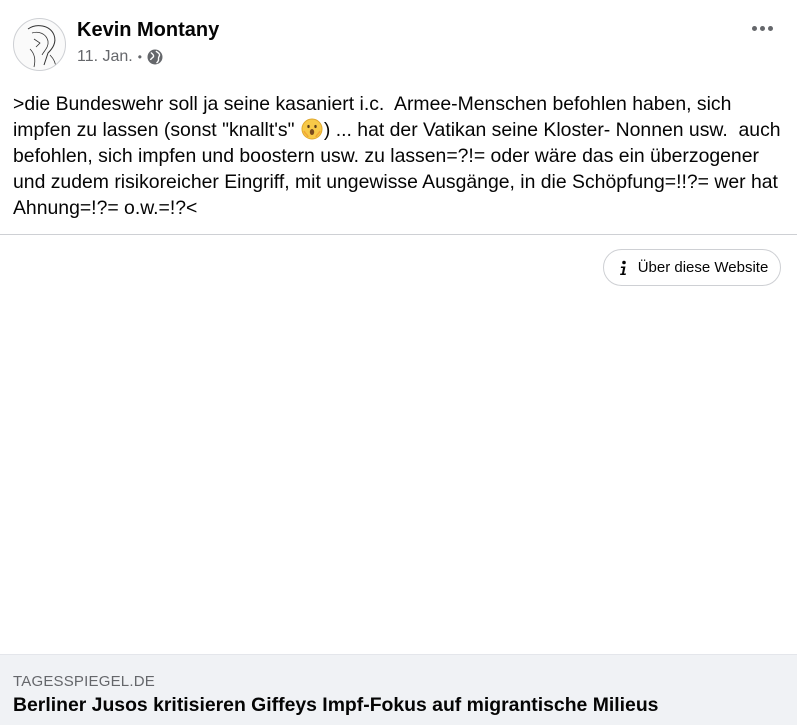  What do you see at coordinates (42, 47) in the screenshot?
I see `avatar-sketch-icon` at bounding box center [42, 47].